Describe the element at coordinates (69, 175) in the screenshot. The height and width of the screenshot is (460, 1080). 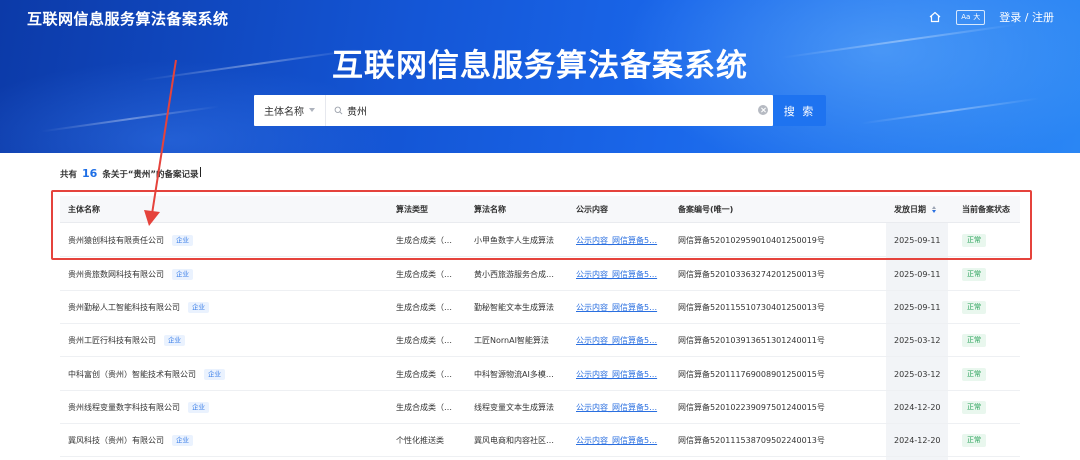
I see `result-count-prefix: 共有` at that location.